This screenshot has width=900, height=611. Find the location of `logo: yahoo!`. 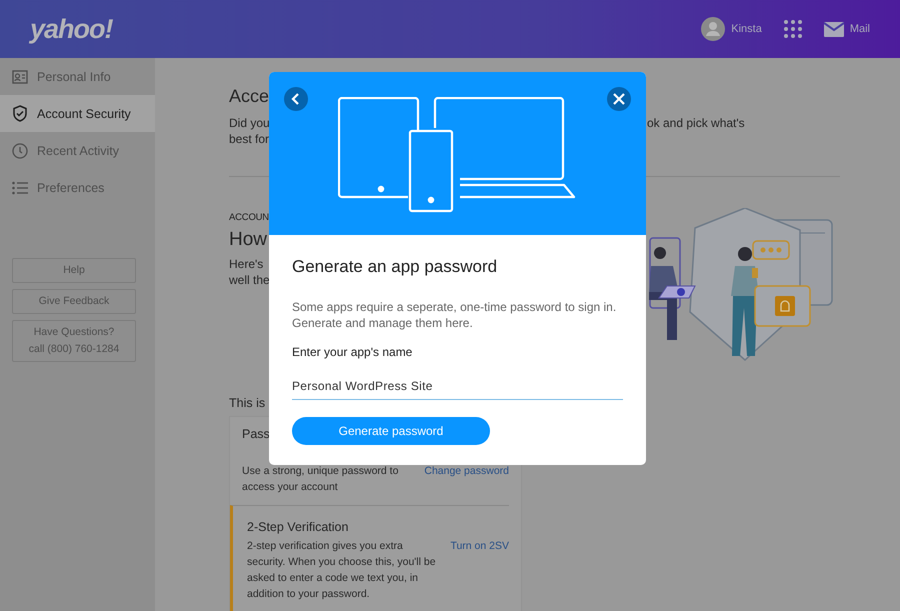

logo: yahoo! is located at coordinates (71, 29).